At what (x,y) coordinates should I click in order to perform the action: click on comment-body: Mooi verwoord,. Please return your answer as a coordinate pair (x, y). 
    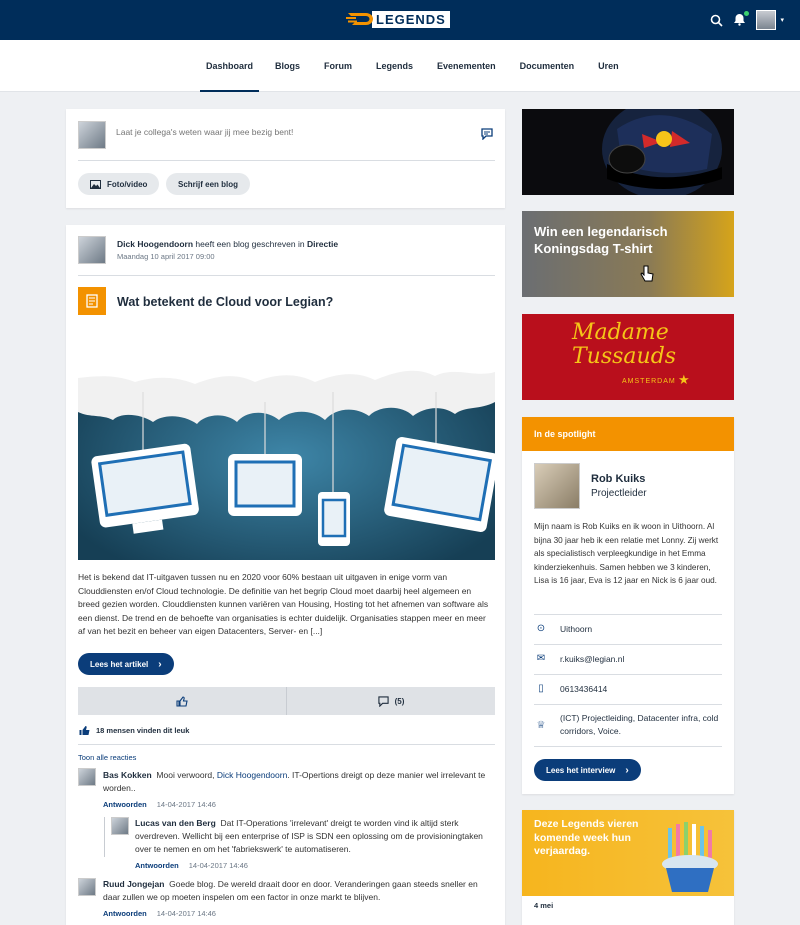
    Looking at the image, I should click on (185, 775).